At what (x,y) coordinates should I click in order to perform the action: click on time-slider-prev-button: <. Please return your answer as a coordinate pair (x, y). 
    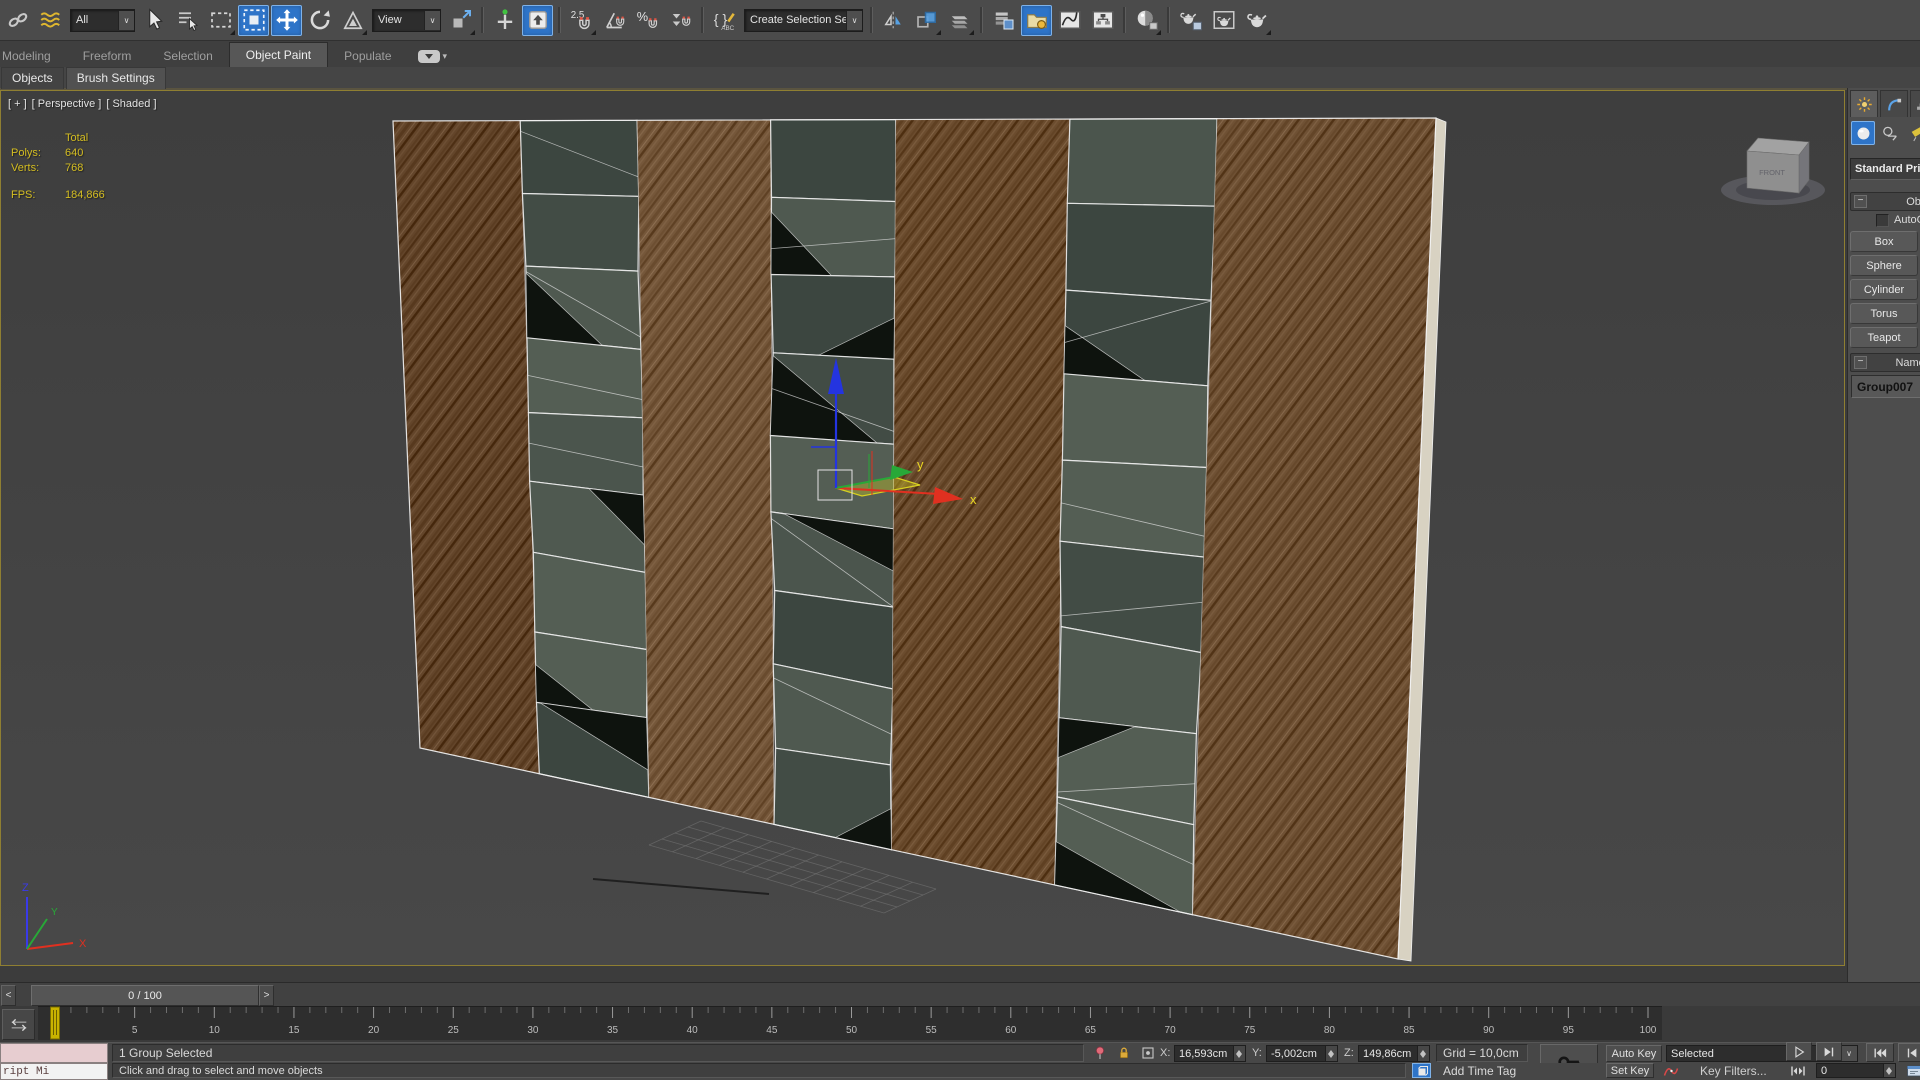
    Looking at the image, I should click on (8, 995).